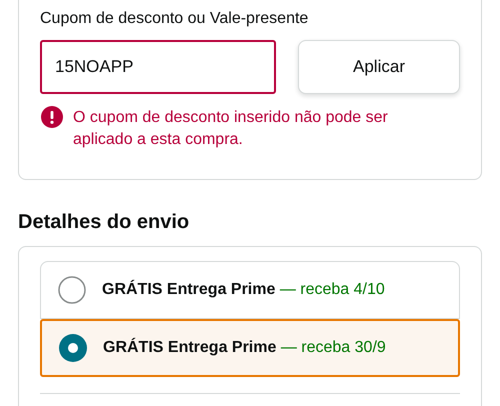  Describe the element at coordinates (244, 347) in the screenshot. I see `option-label: GRÁTIS Entrega Prime — receba 30/9` at that location.